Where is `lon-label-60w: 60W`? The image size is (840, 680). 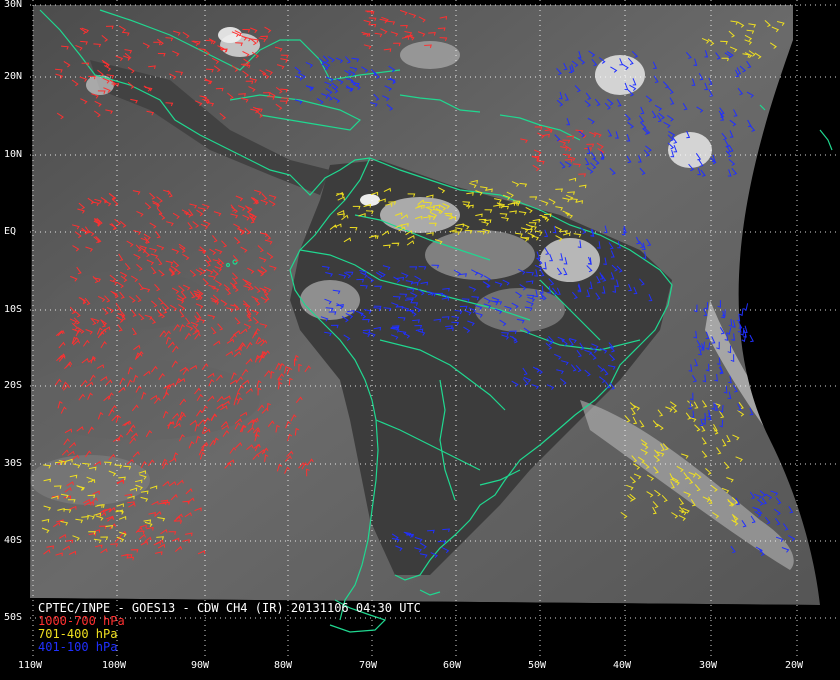 lon-label-60w: 60W is located at coordinates (452, 665).